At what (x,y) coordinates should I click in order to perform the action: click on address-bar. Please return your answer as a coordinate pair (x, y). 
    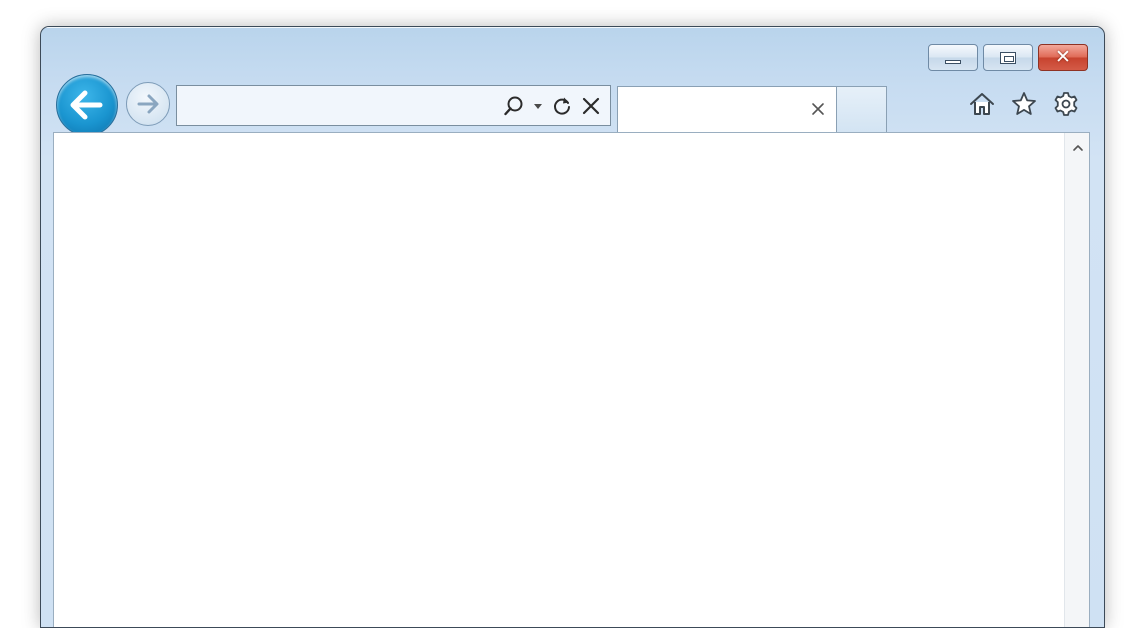
    Looking at the image, I should click on (393, 106).